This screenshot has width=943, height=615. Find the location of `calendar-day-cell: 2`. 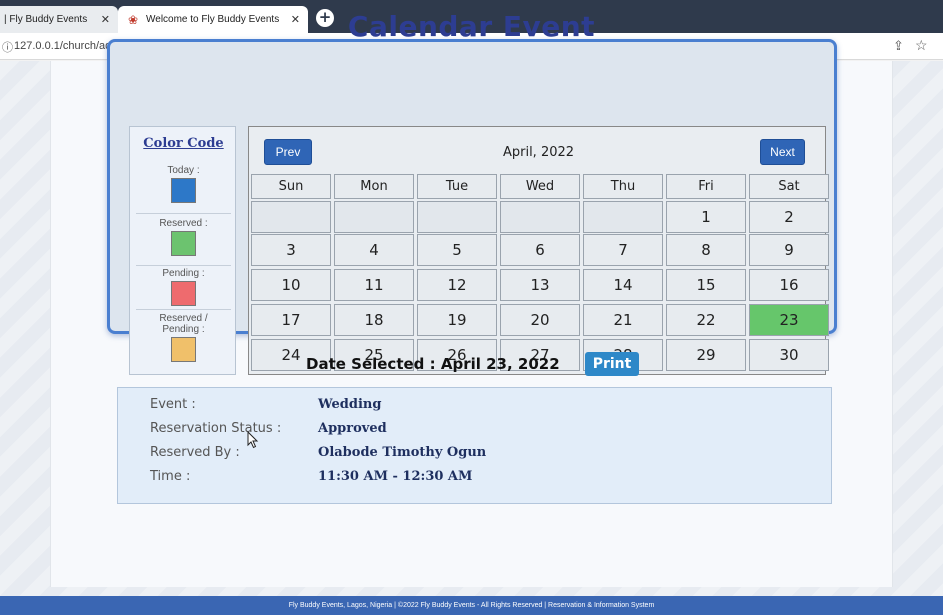

calendar-day-cell: 2 is located at coordinates (789, 217).